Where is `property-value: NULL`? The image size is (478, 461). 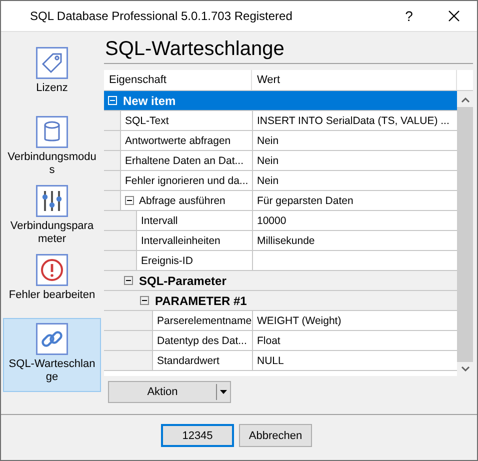 property-value: NULL is located at coordinates (355, 360).